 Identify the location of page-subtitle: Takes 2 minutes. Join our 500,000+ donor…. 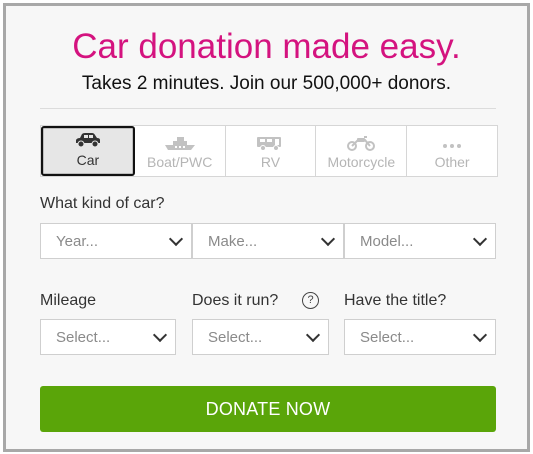
(266, 83).